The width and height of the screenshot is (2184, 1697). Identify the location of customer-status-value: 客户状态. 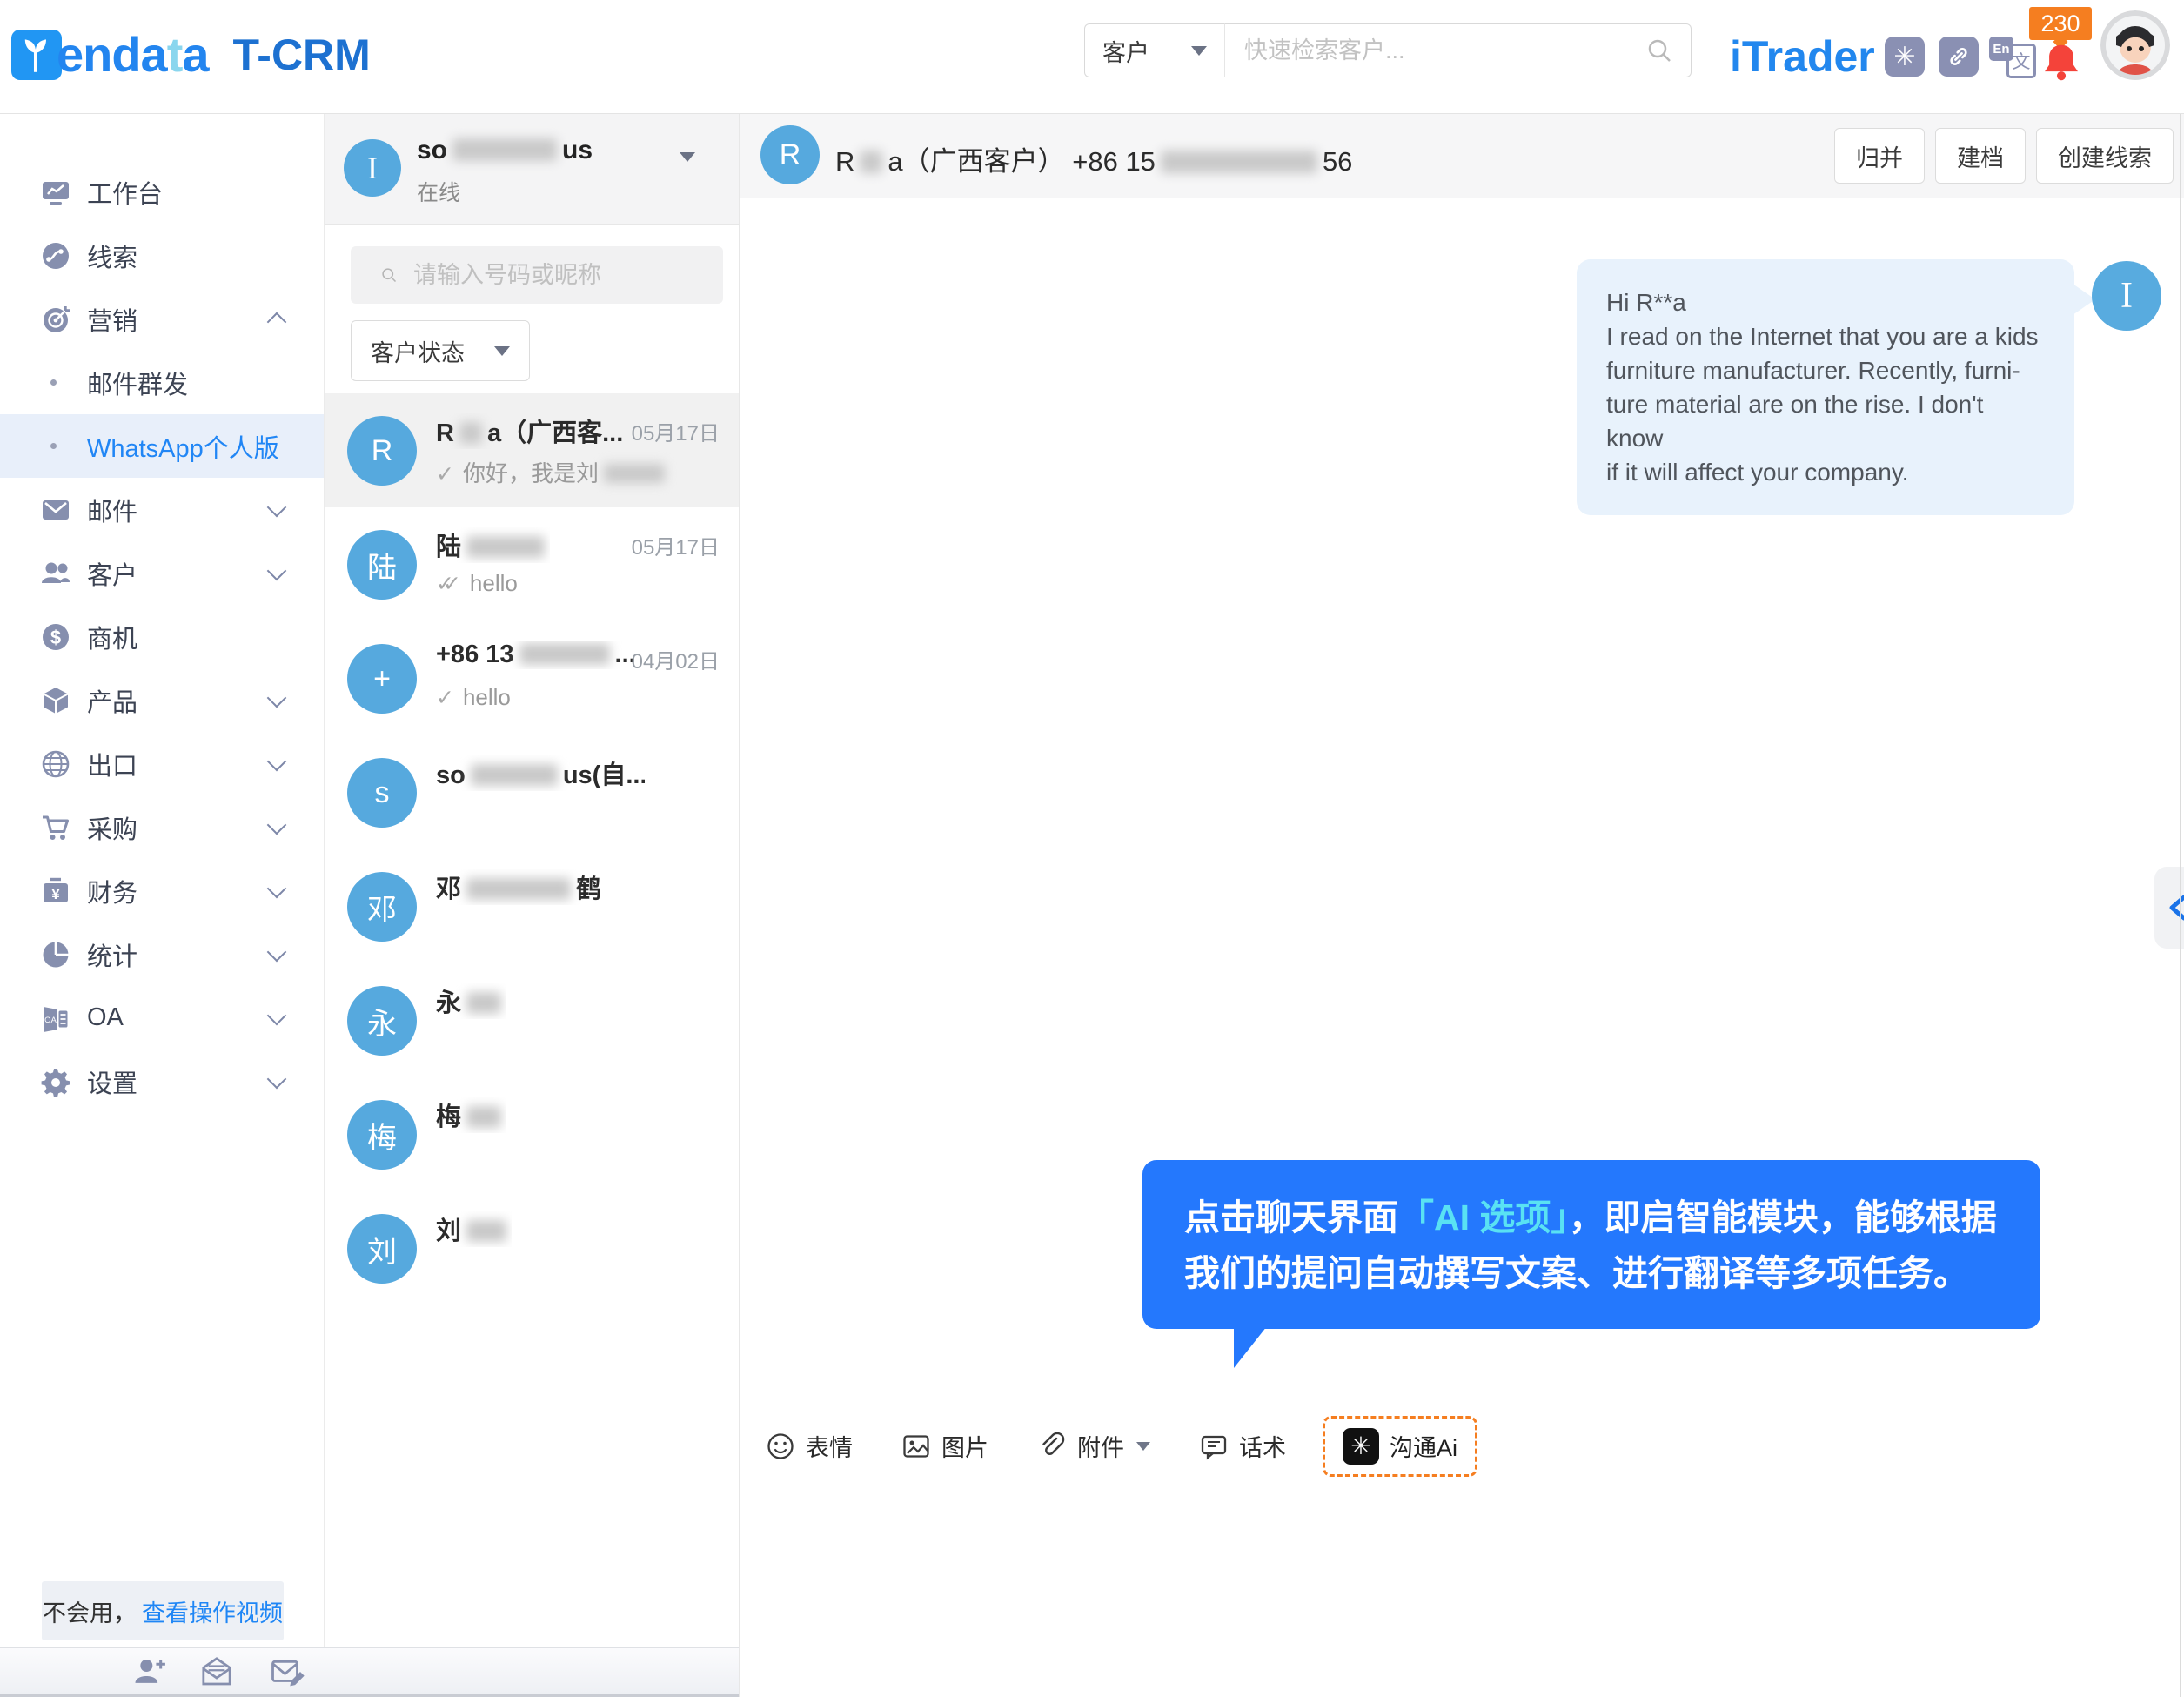
(418, 352).